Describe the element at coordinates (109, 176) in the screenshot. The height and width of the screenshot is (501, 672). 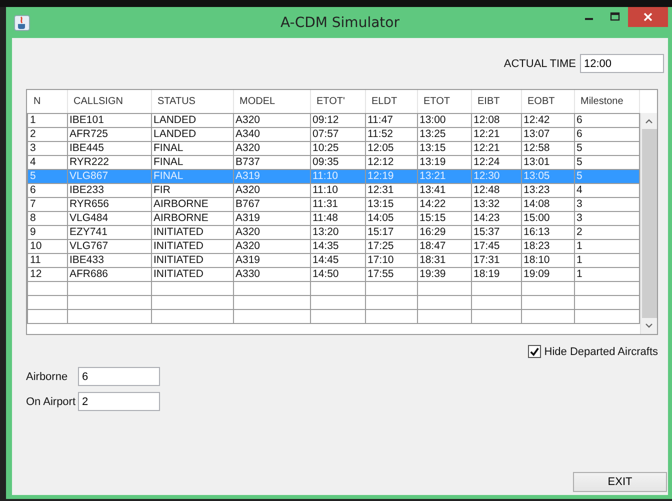
I see `table-cell: VLG867` at that location.